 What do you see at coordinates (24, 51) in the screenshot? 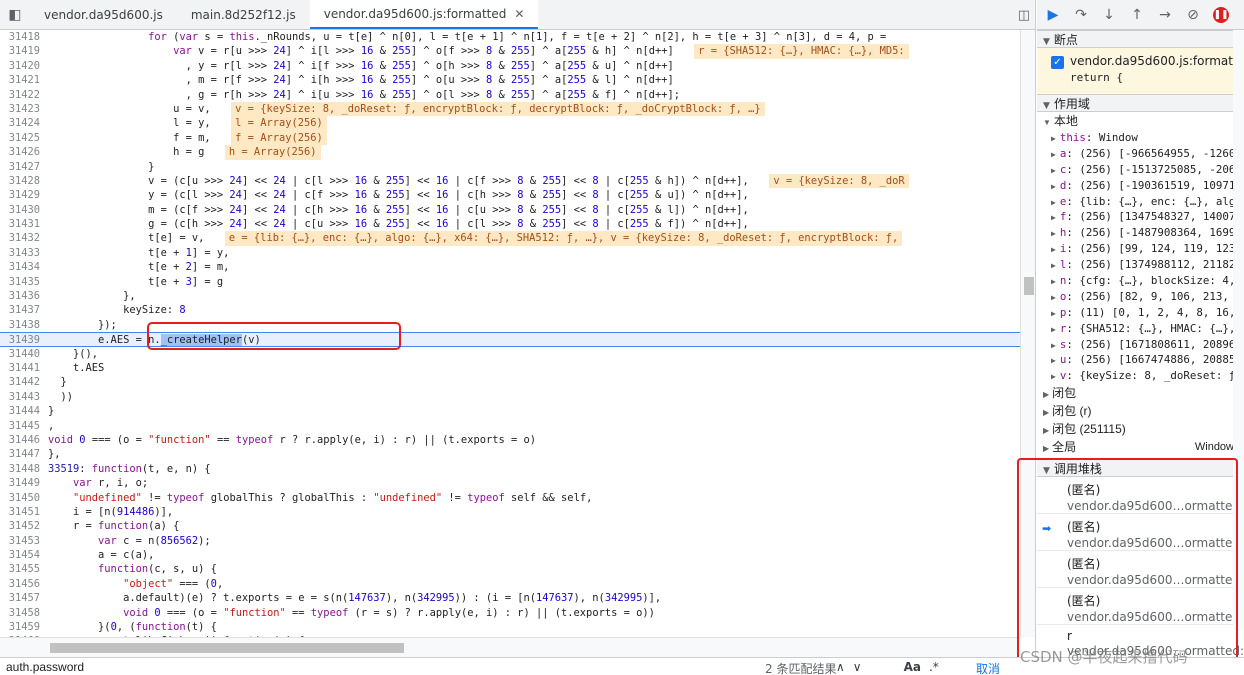
I see `line-number: 31419` at bounding box center [24, 51].